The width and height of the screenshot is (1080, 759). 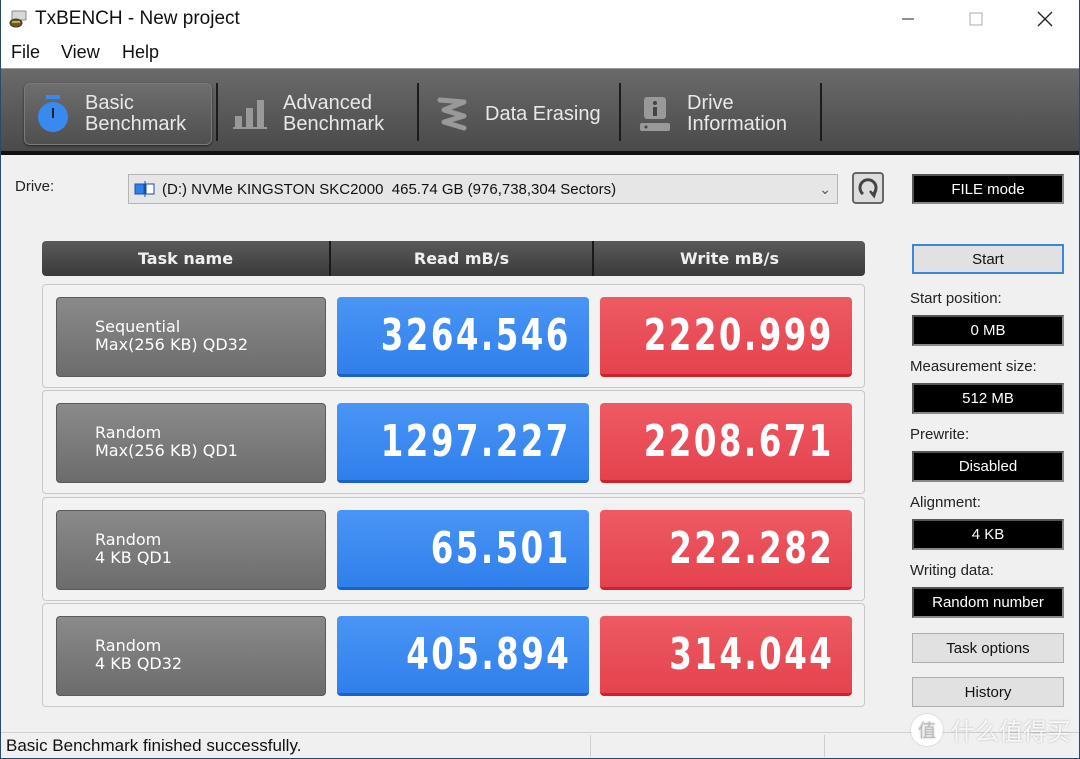 I want to click on table-row: Random 4 KB QD1 65.501 222.282, so click(x=453, y=549).